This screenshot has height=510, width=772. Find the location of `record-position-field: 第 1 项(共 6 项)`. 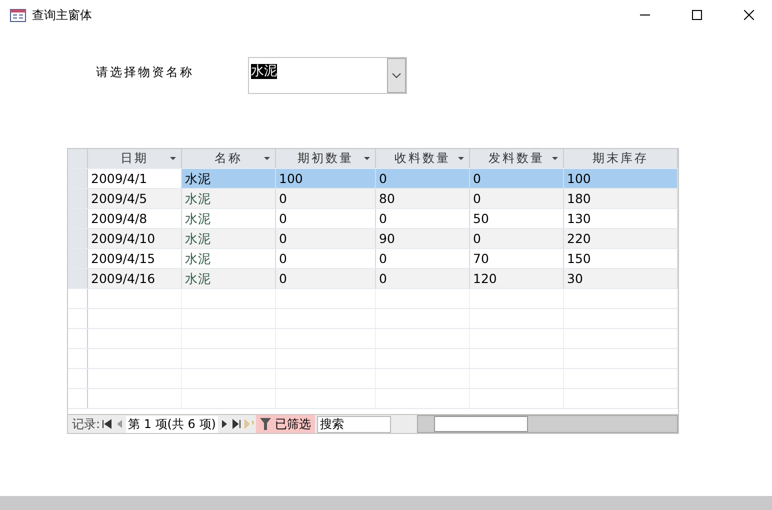

record-position-field: 第 1 项(共 6 项) is located at coordinates (172, 424).